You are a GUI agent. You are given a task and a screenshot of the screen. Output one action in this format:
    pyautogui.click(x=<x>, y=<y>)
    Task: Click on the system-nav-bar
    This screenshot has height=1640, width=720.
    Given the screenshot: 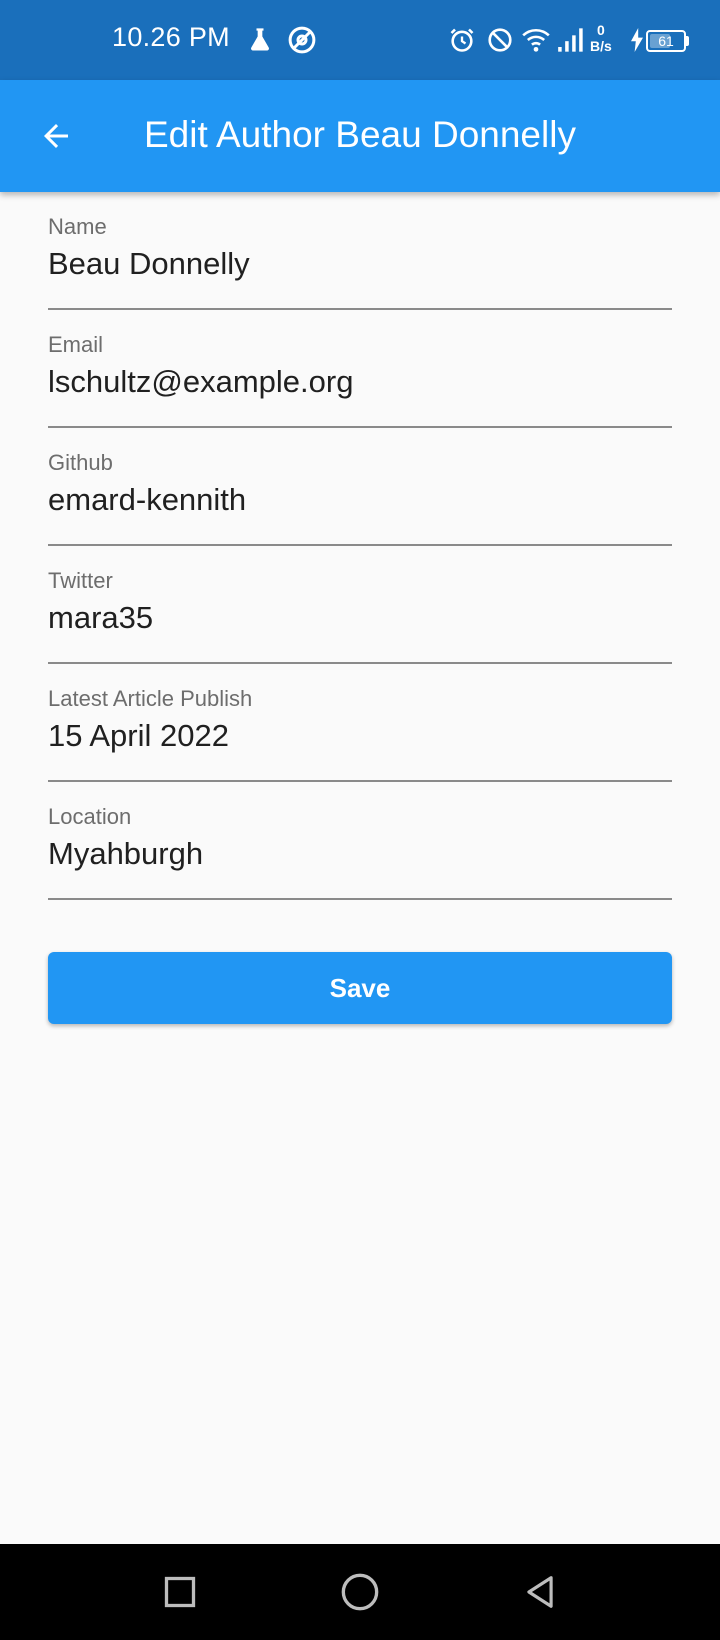 What is the action you would take?
    pyautogui.click(x=360, y=1592)
    